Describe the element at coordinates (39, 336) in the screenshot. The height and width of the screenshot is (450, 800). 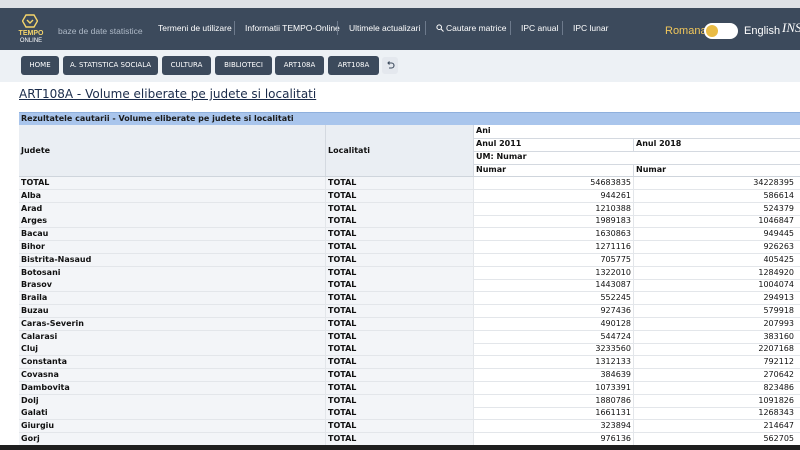
I see `cell-judet: Calarasi` at that location.